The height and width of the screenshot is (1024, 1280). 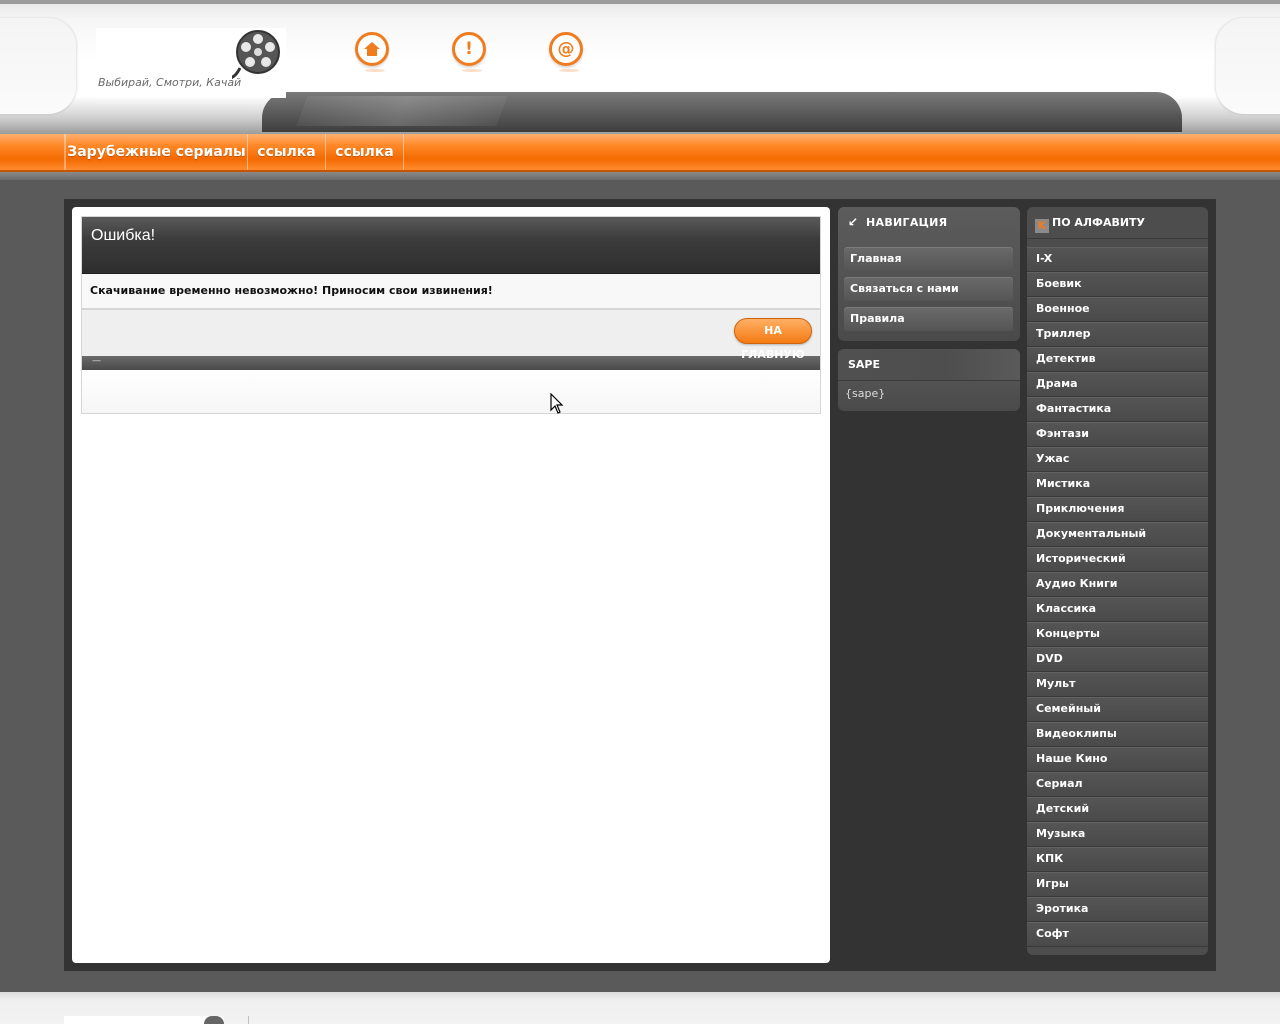 What do you see at coordinates (907, 222) in the screenshot?
I see `navigation-title: НАВИГАЦИЯ` at bounding box center [907, 222].